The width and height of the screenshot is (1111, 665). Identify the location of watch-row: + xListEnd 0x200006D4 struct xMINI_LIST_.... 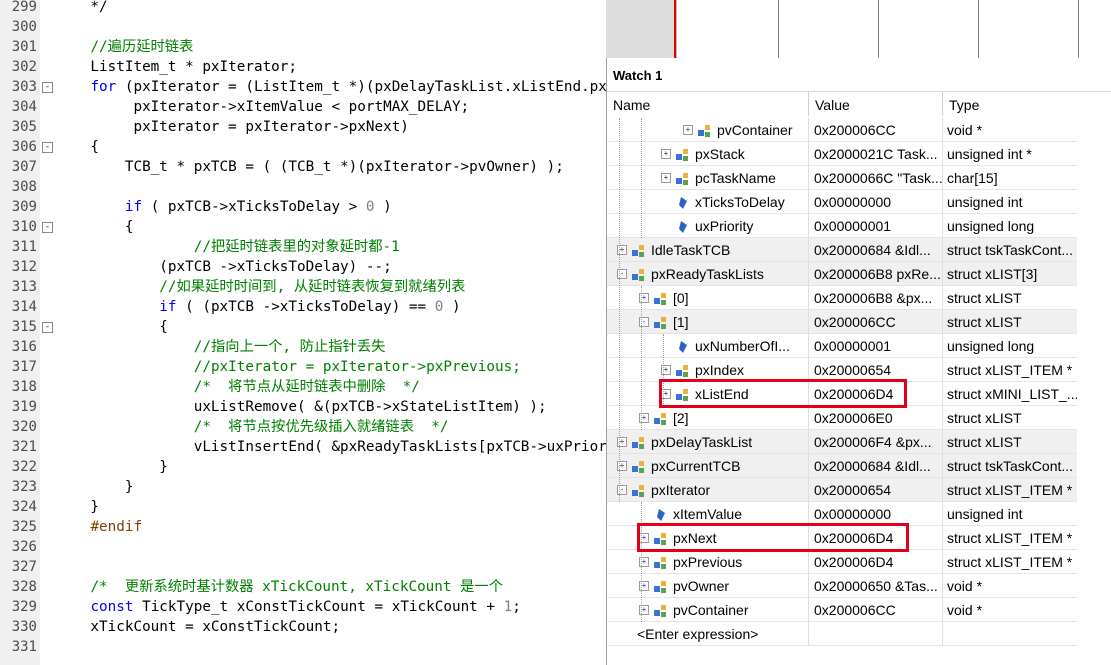
(842, 394).